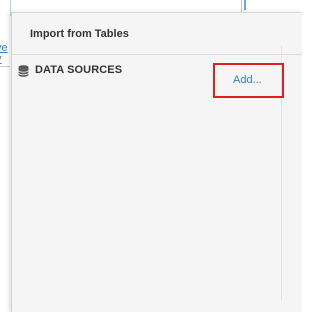  What do you see at coordinates (23, 70) in the screenshot?
I see `database-icon` at bounding box center [23, 70].